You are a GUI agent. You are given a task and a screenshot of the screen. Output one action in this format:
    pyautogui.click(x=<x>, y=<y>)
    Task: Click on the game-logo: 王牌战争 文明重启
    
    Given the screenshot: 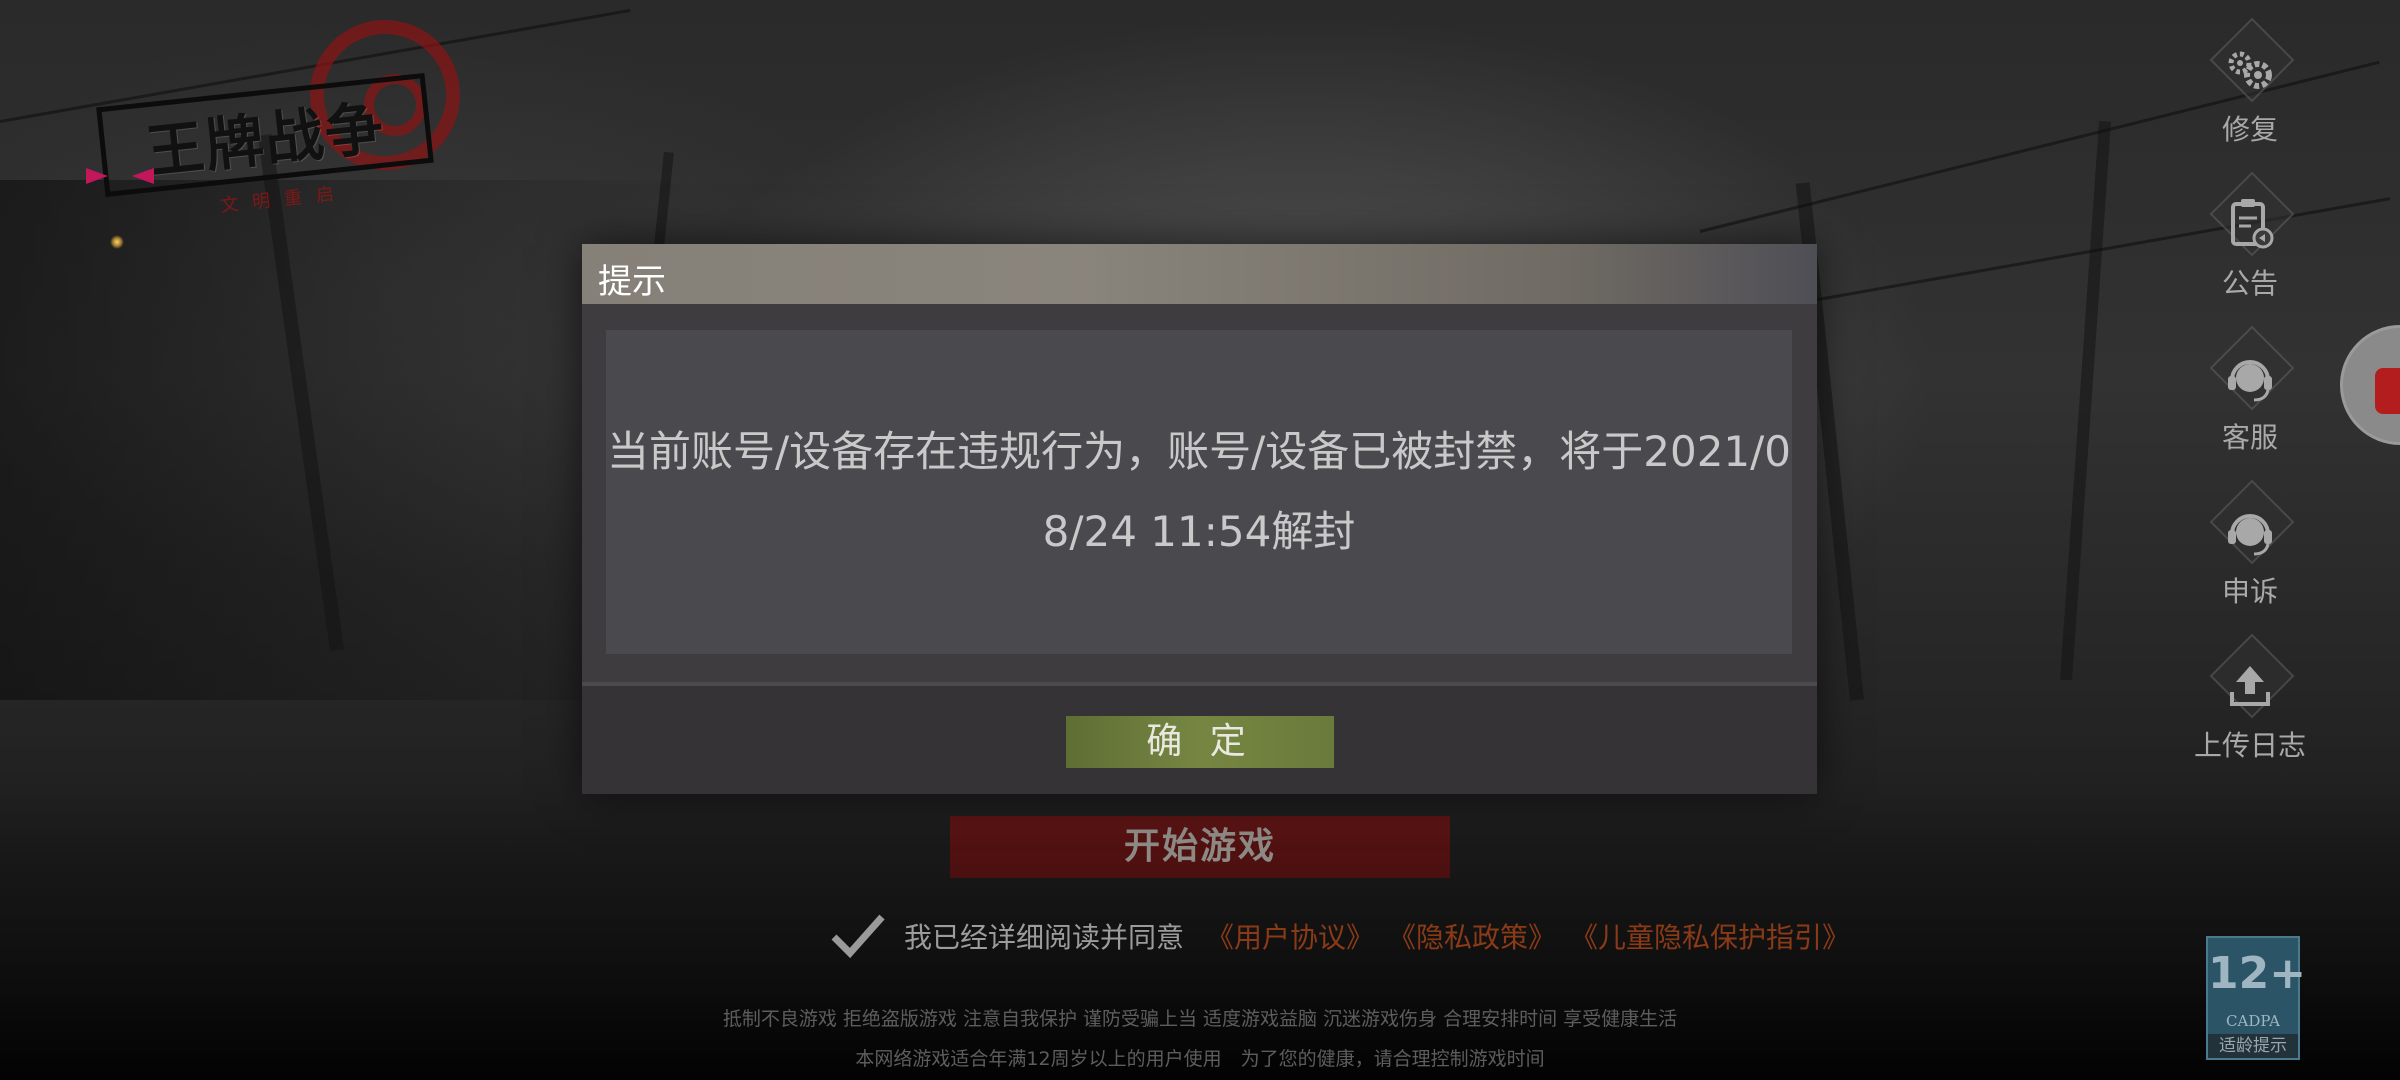 What is the action you would take?
    pyautogui.click(x=270, y=134)
    